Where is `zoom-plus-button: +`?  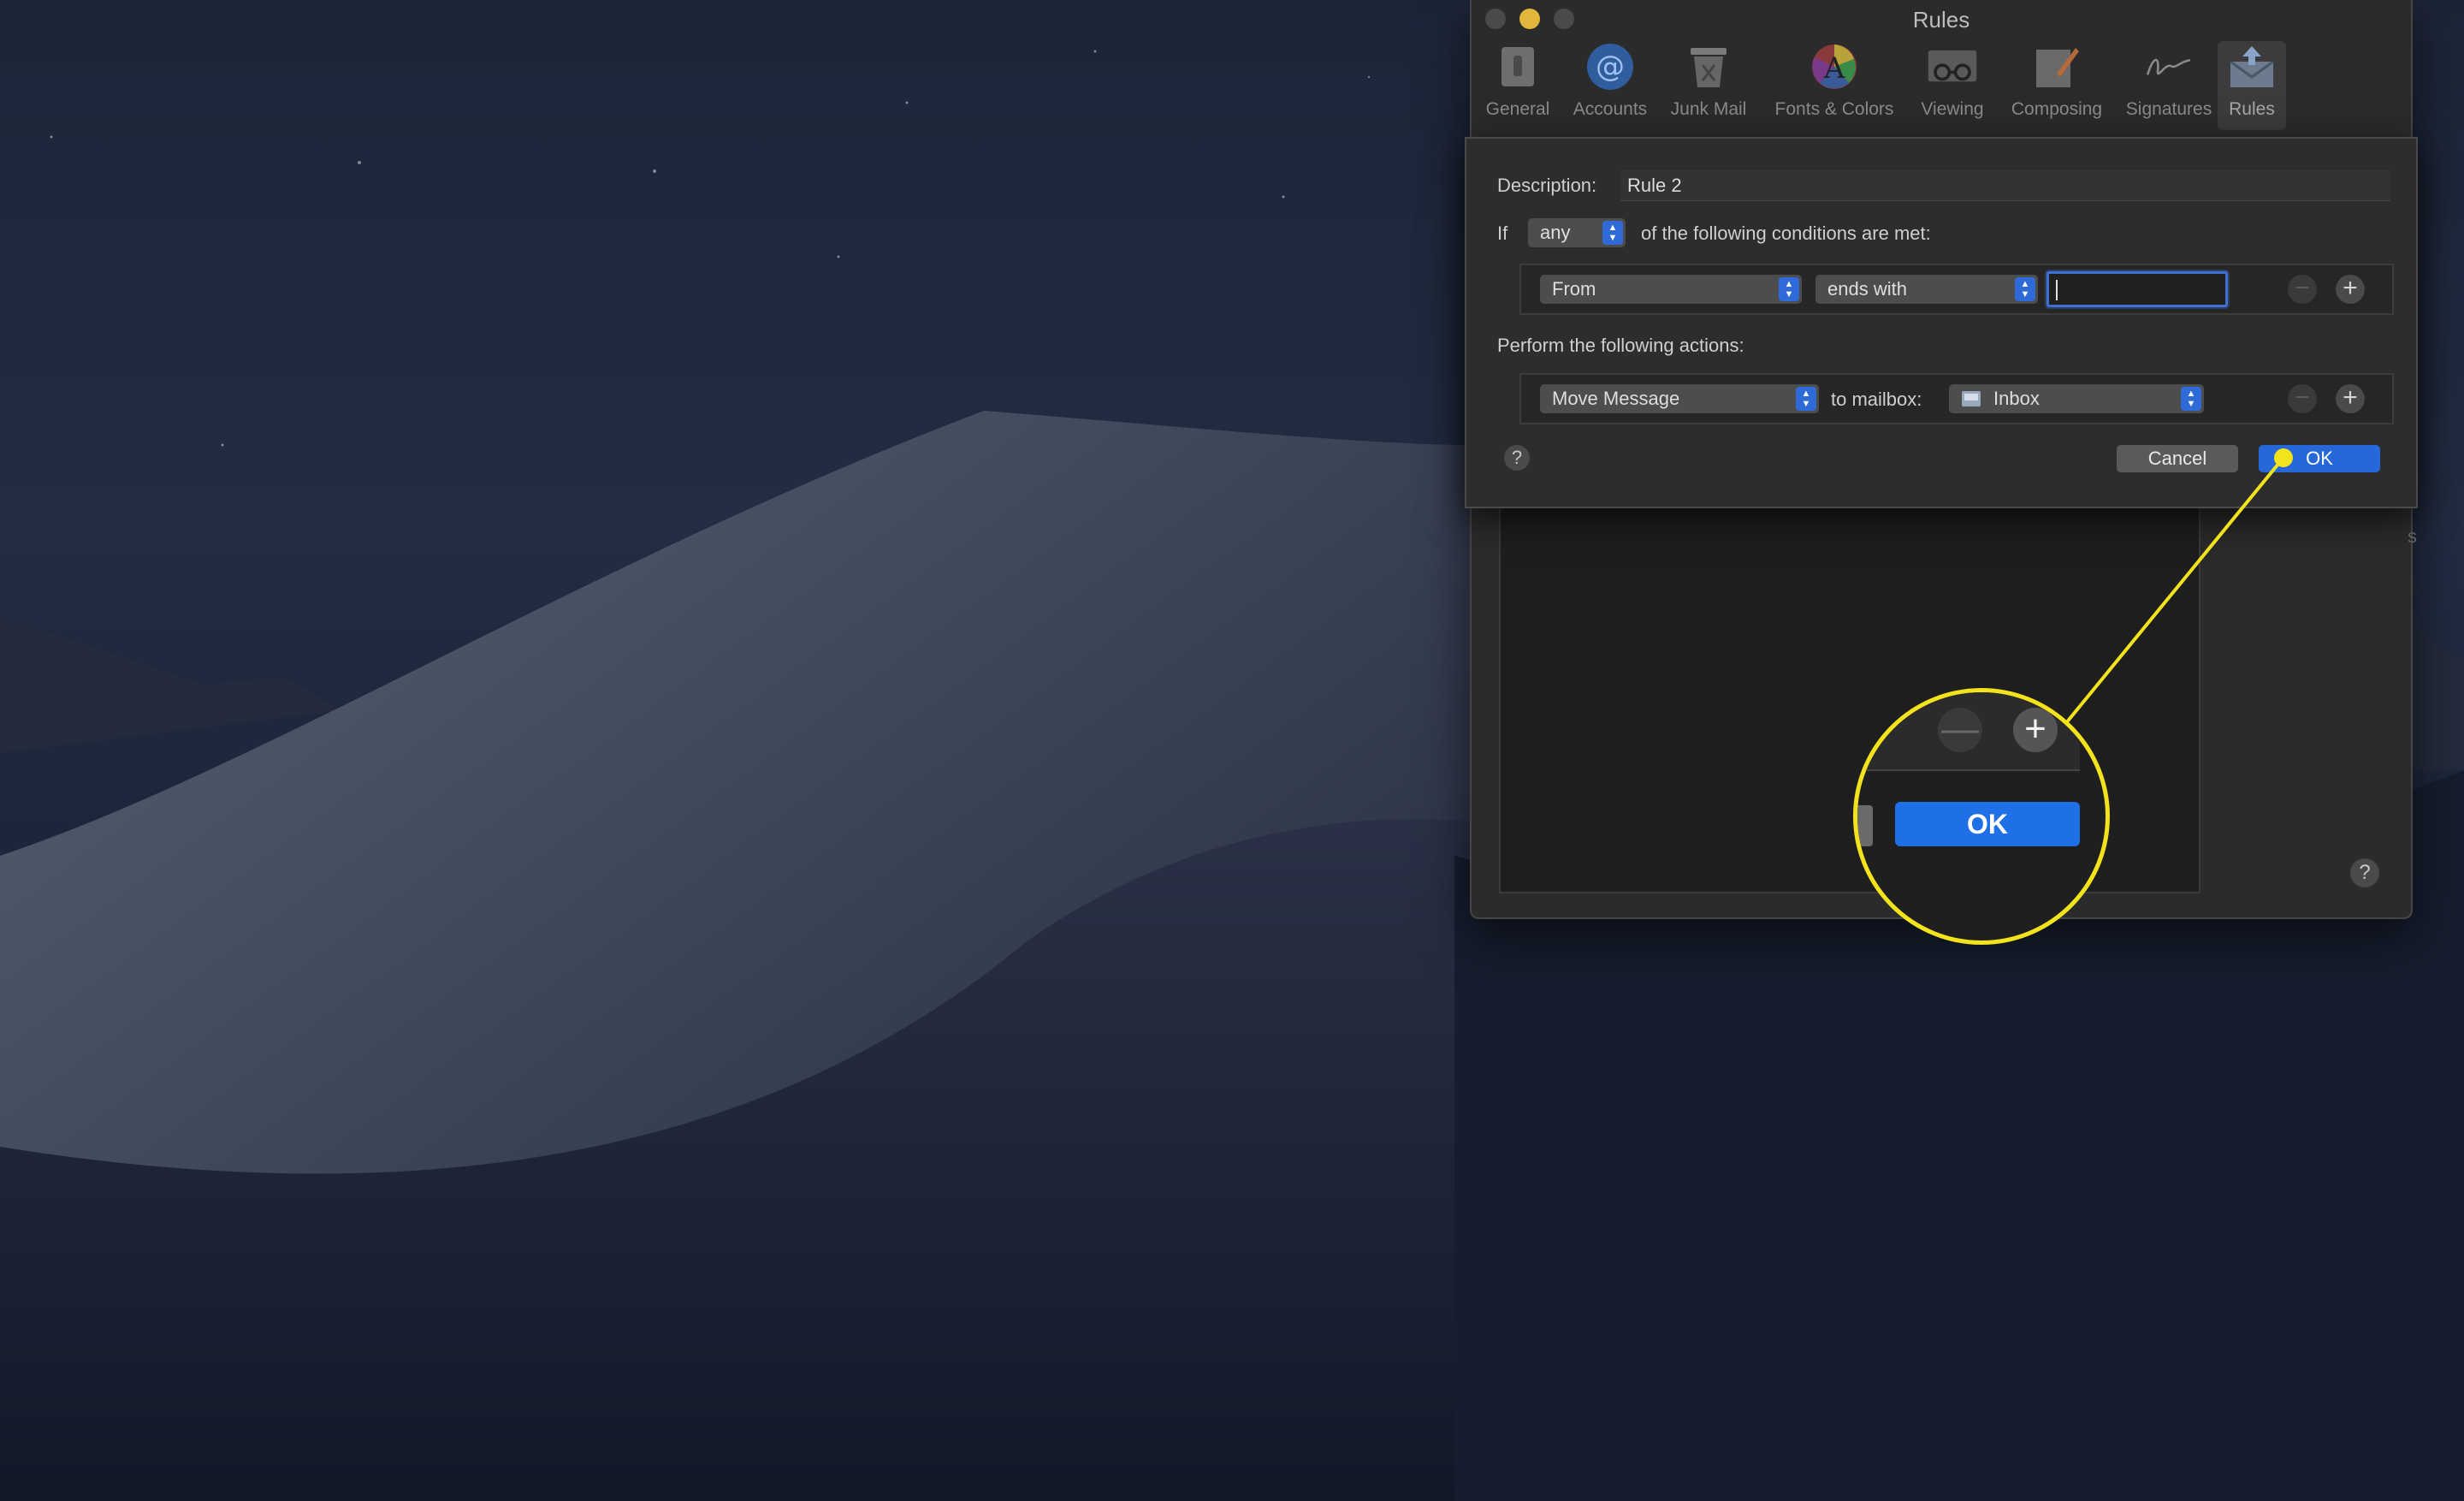
zoom-plus-button: + is located at coordinates (2035, 730).